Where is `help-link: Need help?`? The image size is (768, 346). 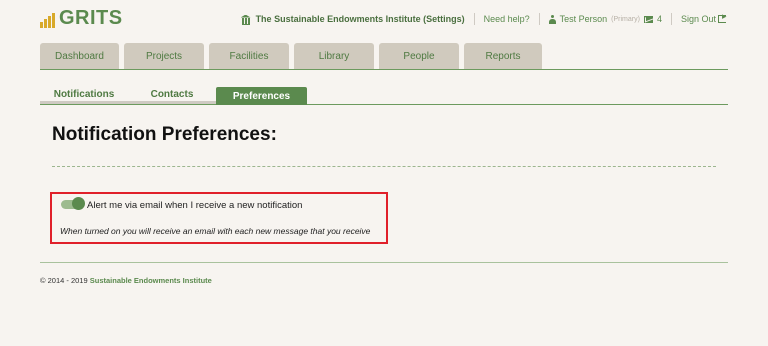 help-link: Need help? is located at coordinates (507, 19).